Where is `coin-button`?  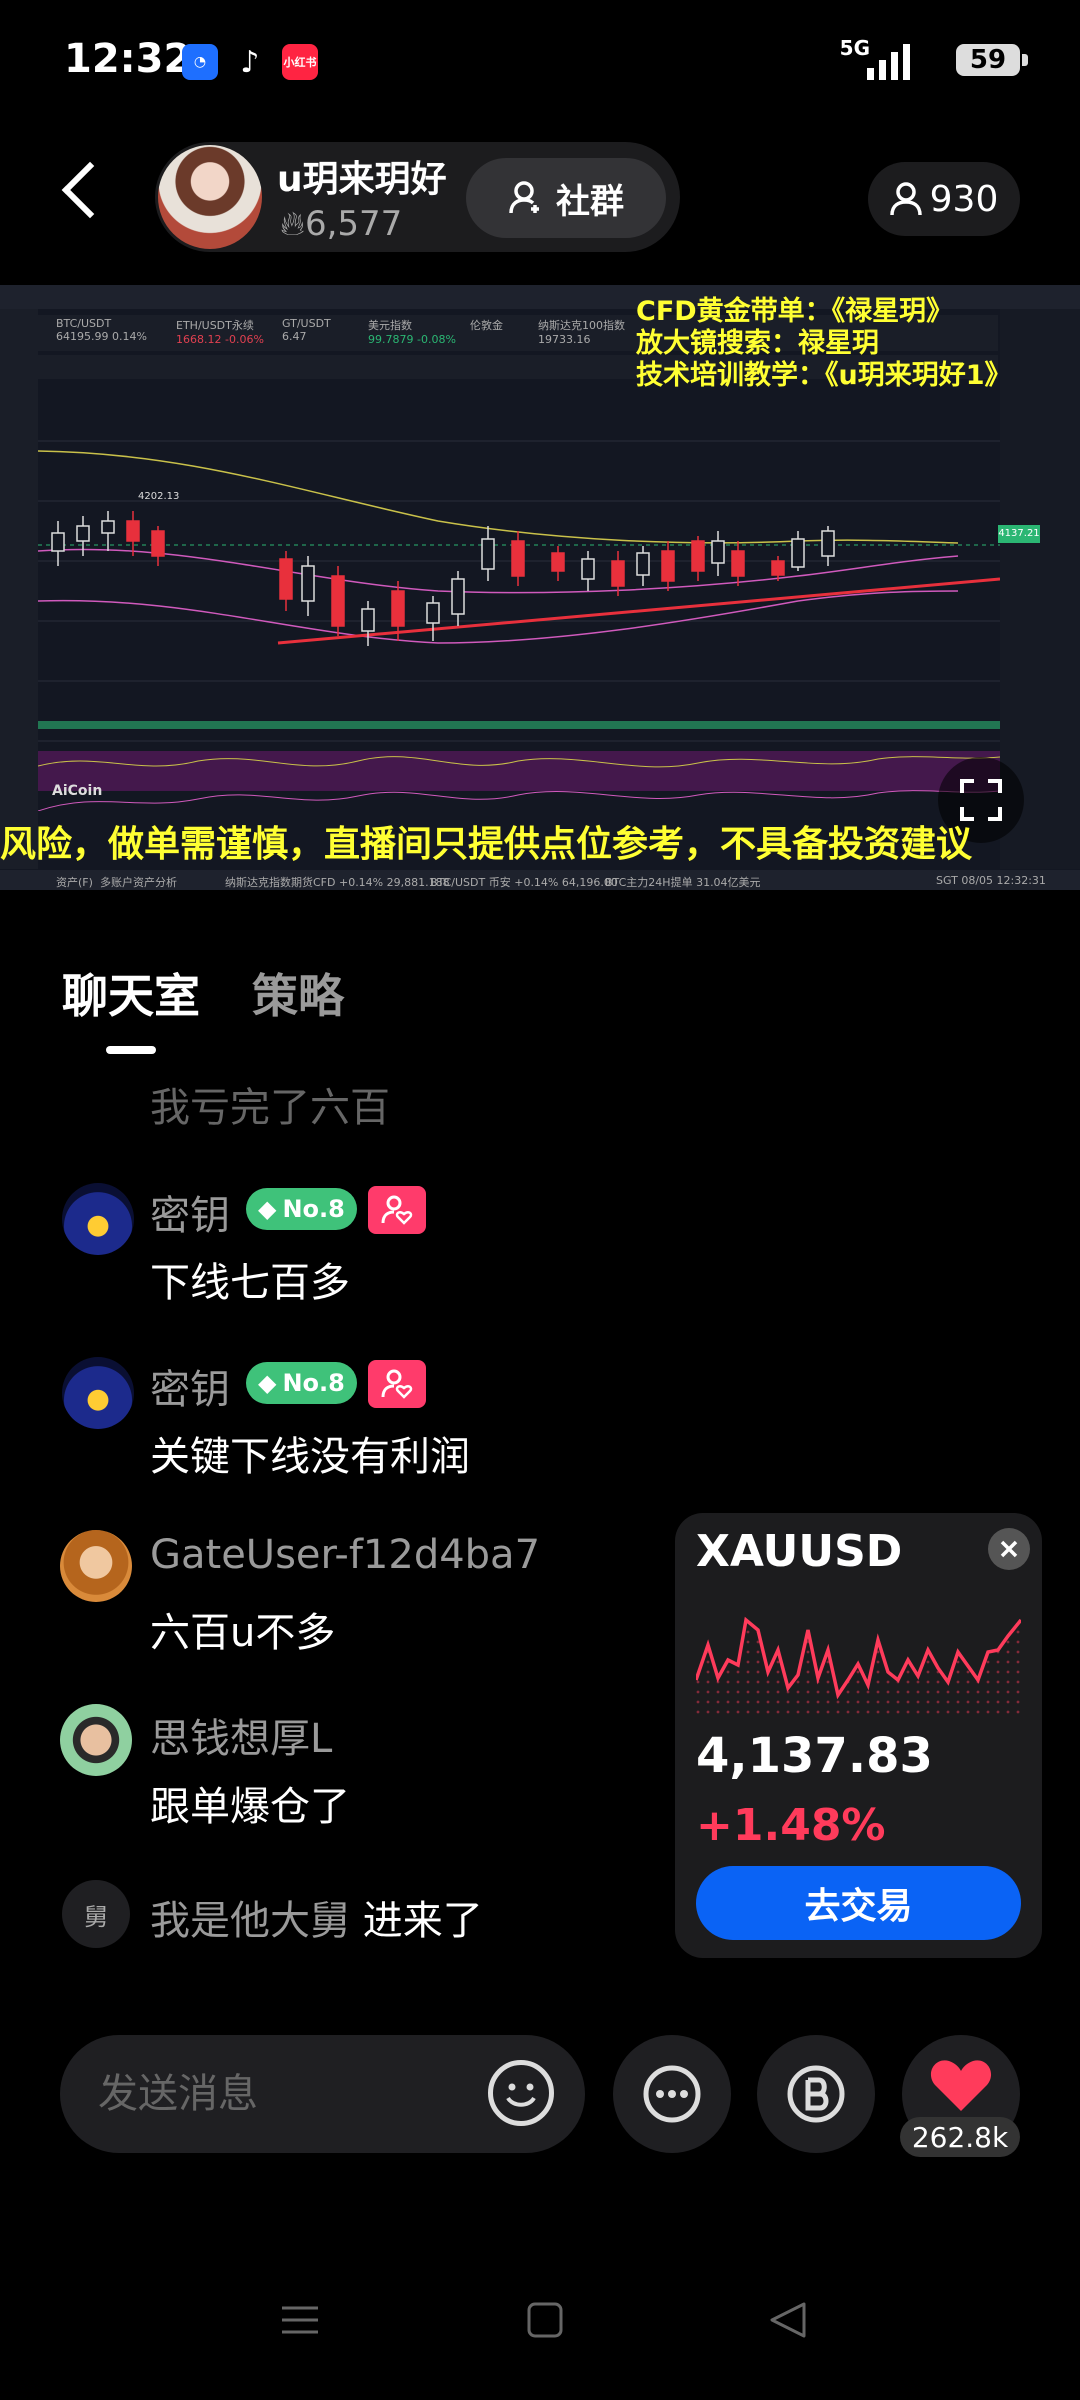
coin-button is located at coordinates (816, 2094).